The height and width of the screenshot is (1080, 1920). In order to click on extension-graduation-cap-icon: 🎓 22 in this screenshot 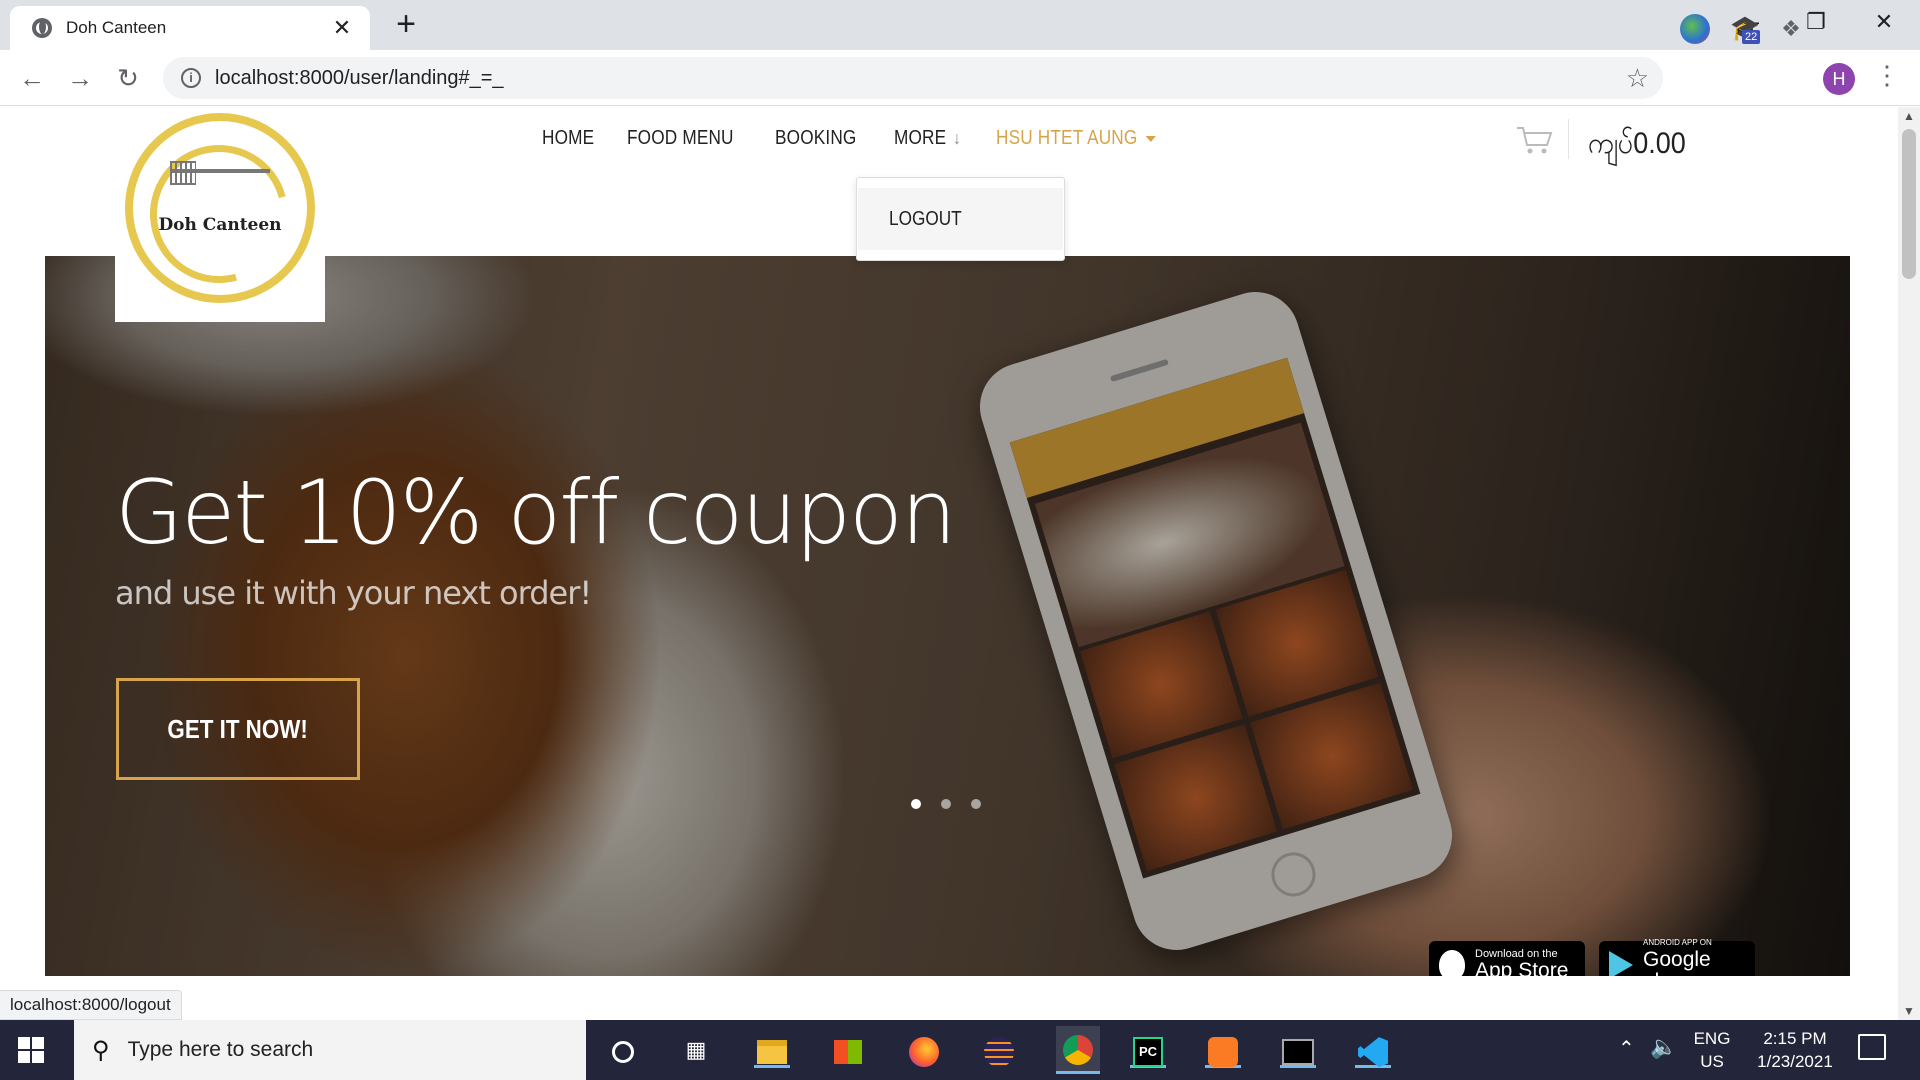, I will do `click(1745, 29)`.